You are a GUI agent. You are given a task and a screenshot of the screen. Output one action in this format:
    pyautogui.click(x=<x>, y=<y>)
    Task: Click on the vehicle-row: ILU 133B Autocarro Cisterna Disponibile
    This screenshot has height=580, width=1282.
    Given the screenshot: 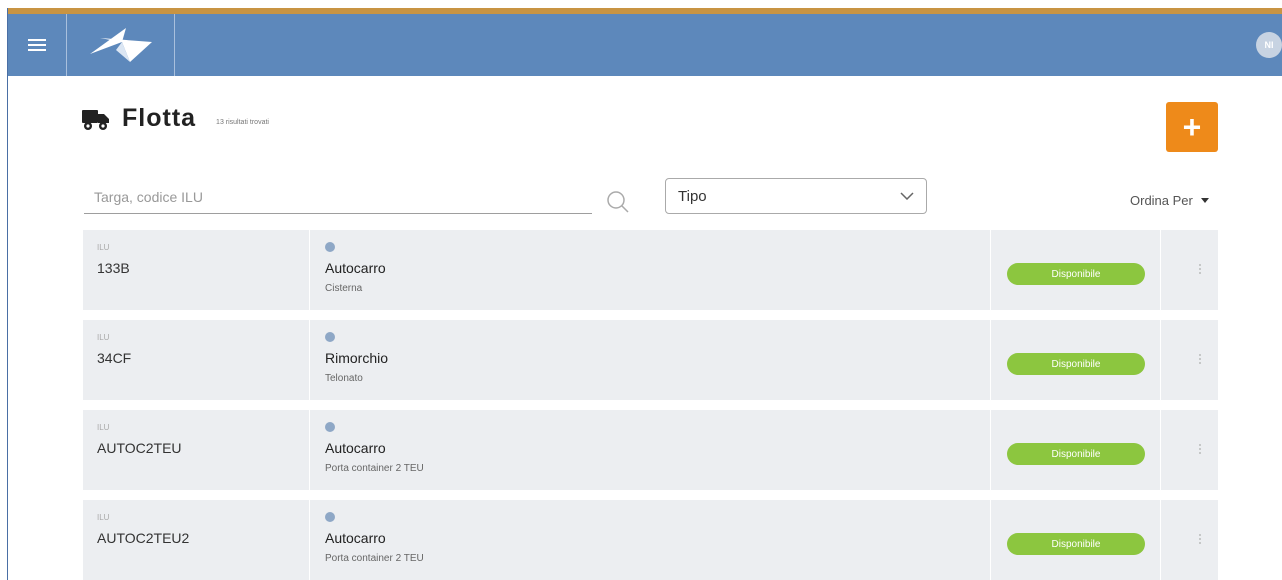 What is the action you would take?
    pyautogui.click(x=650, y=270)
    